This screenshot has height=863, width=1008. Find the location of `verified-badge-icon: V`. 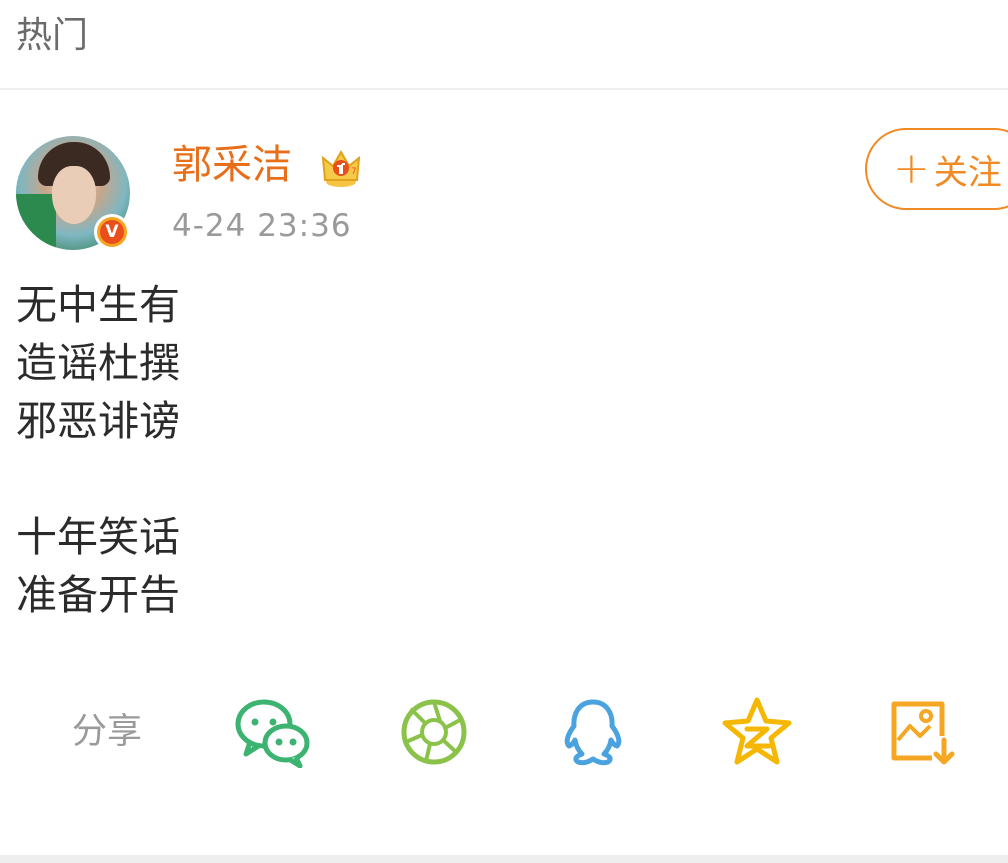

verified-badge-icon: V is located at coordinates (112, 232).